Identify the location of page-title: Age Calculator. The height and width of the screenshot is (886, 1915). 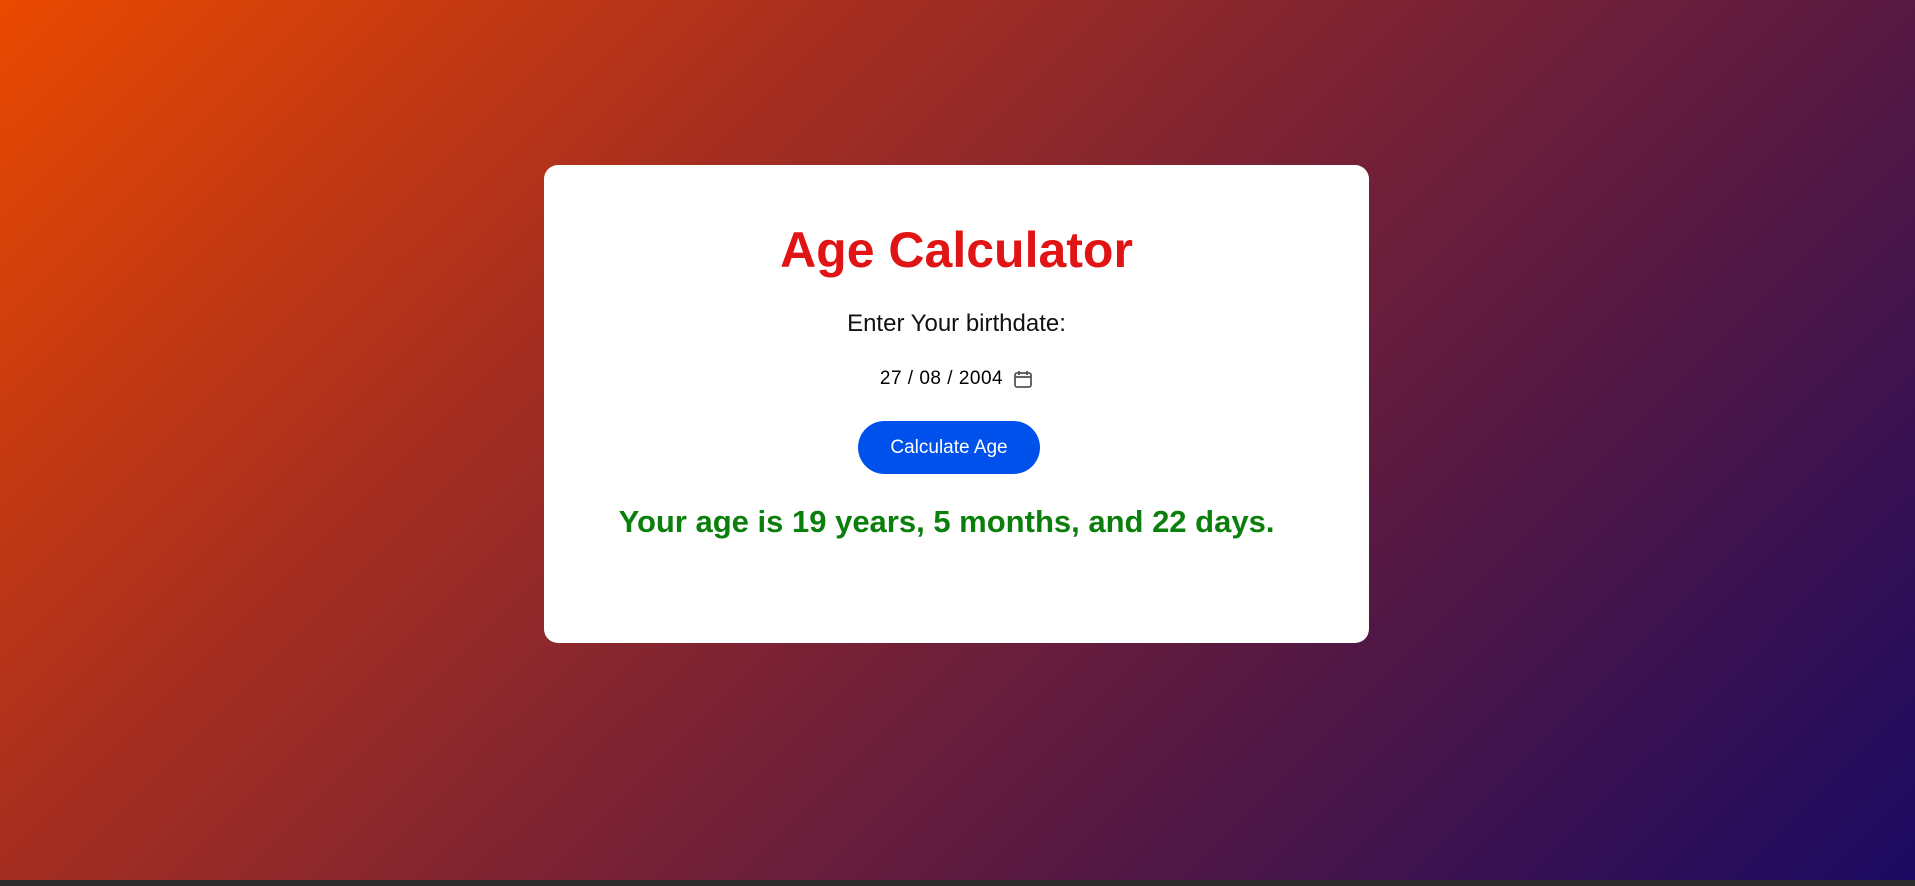
(956, 250).